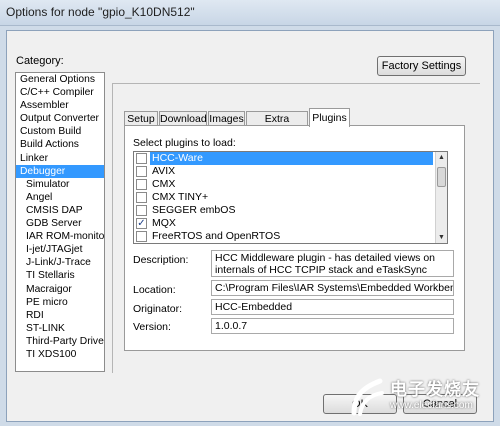 The image size is (500, 426). What do you see at coordinates (60, 302) in the screenshot?
I see `category-item: PE micro` at bounding box center [60, 302].